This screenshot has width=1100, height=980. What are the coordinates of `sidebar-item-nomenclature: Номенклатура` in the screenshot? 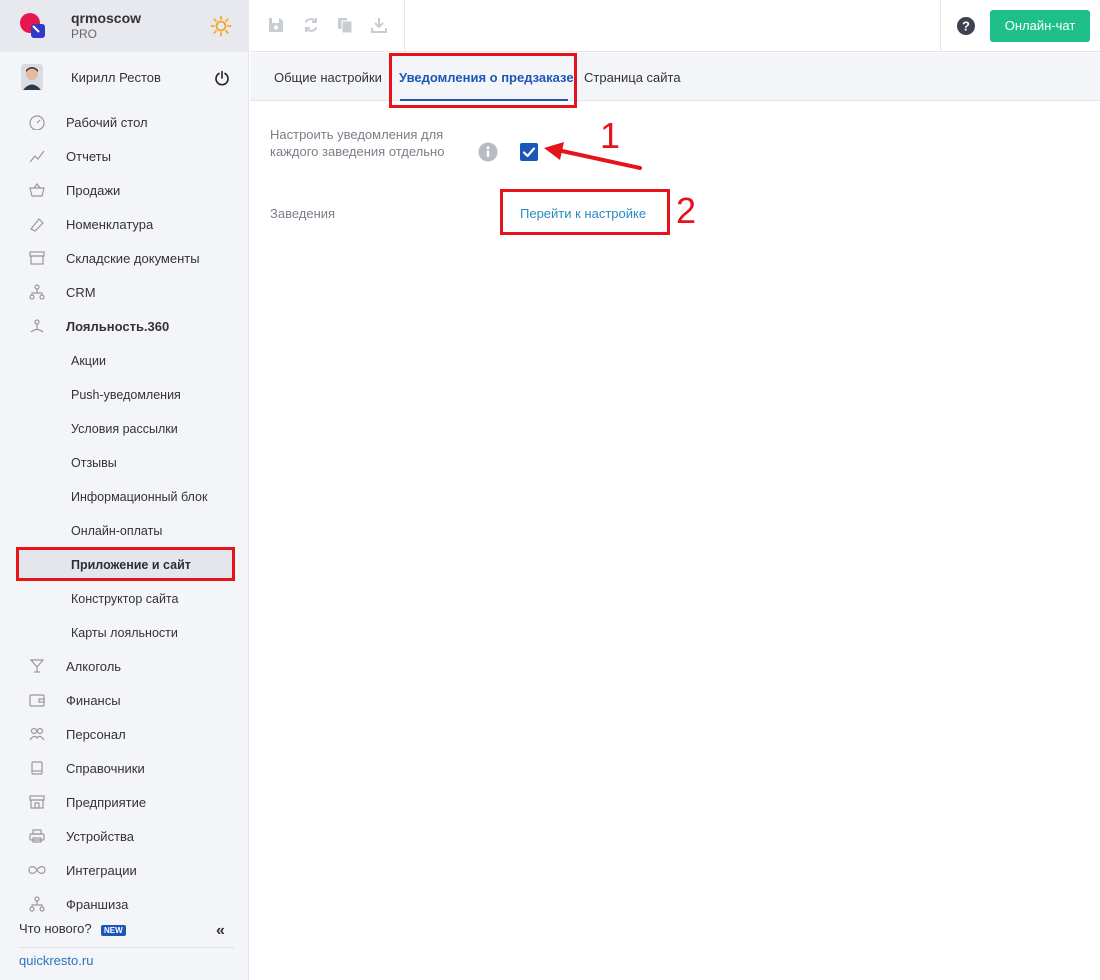 It's located at (124, 224).